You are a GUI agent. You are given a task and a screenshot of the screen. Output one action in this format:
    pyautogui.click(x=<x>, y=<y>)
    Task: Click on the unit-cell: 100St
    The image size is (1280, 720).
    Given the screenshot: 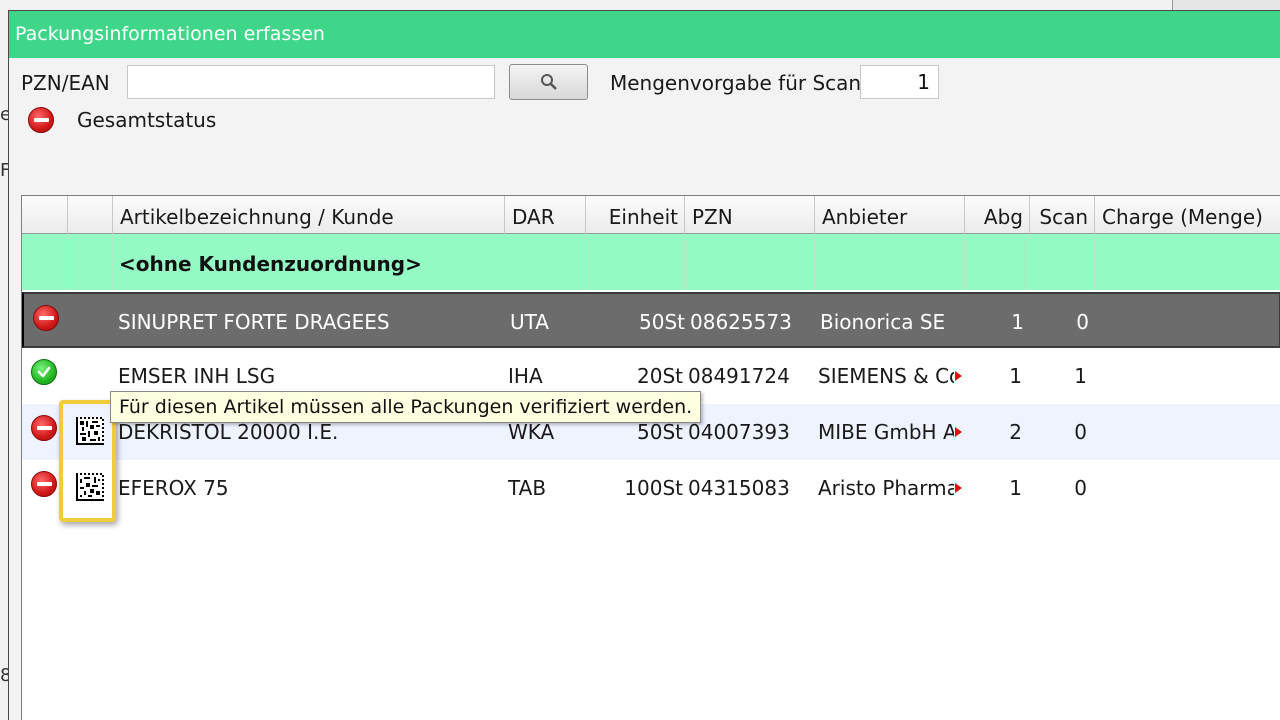 What is the action you would take?
    pyautogui.click(x=653, y=488)
    